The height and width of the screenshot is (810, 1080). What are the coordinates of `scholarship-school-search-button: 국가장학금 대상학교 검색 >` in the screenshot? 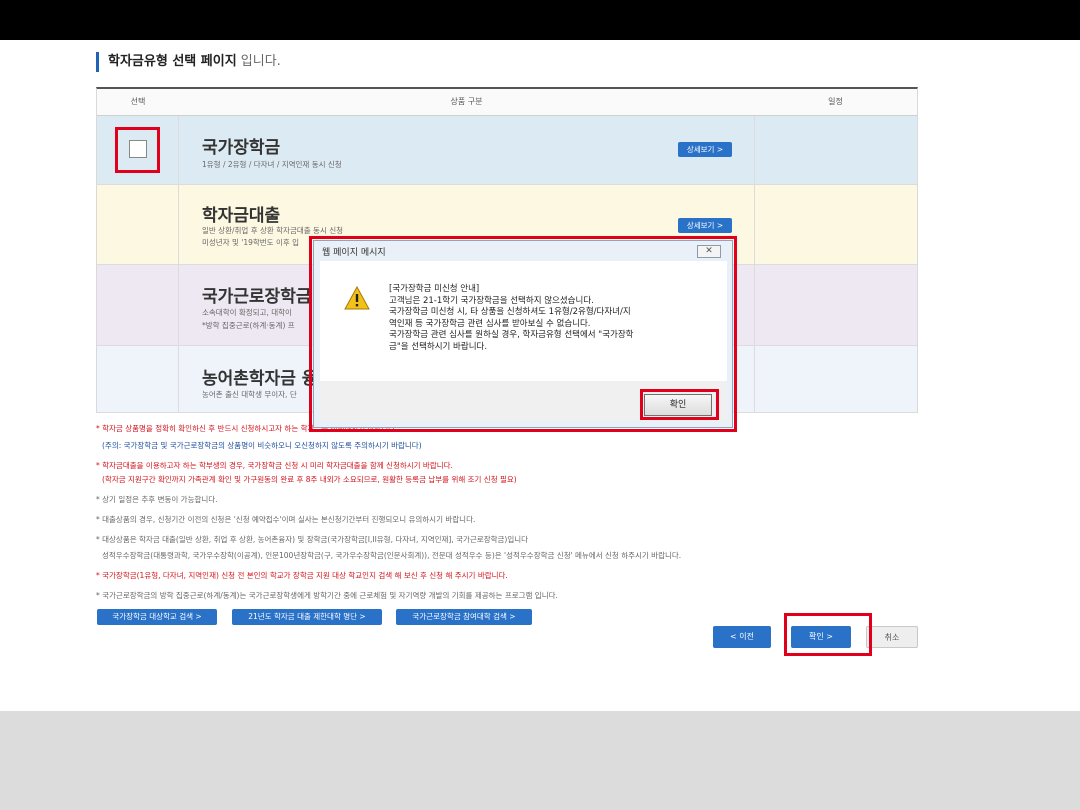 It's located at (157, 617).